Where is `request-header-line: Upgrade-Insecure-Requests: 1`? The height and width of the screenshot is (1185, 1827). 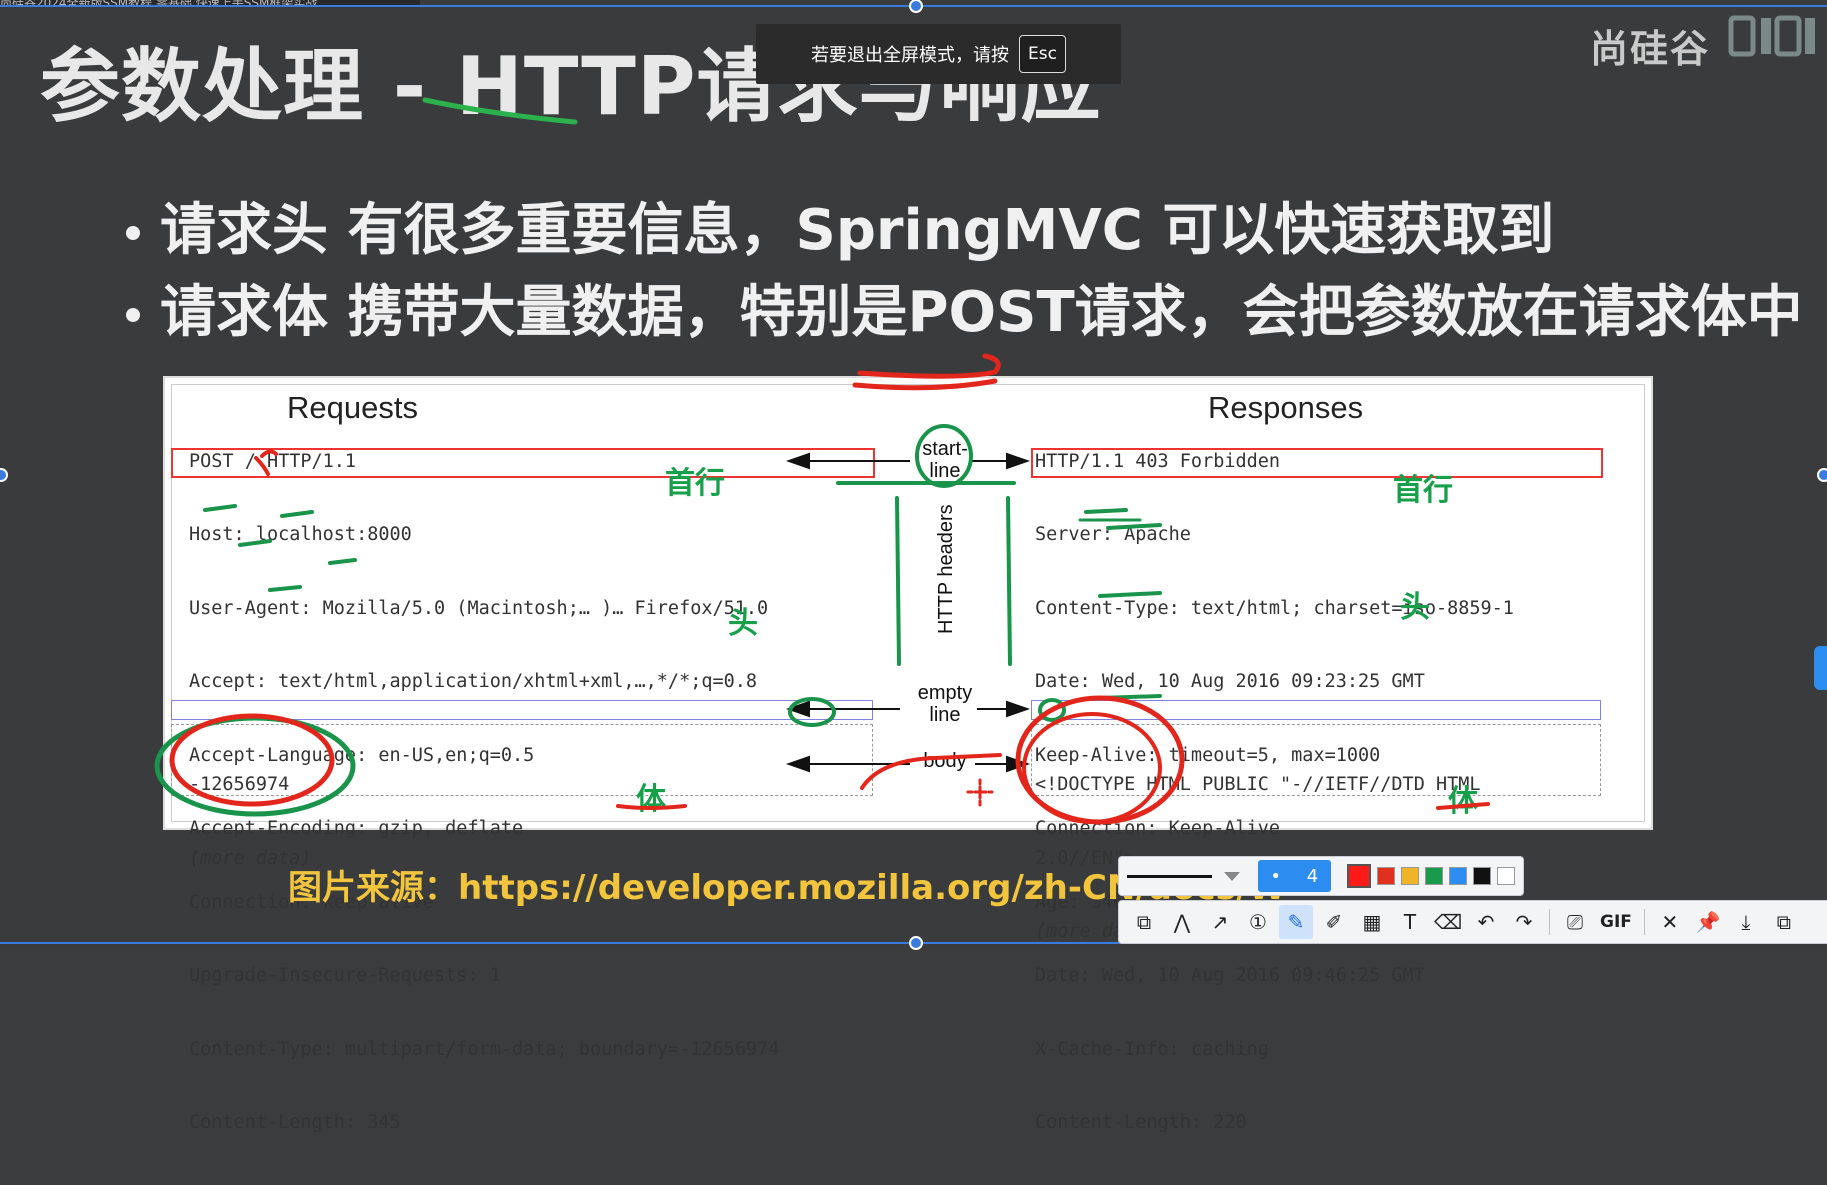
request-header-line: Upgrade-Insecure-Requests: 1 is located at coordinates (345, 975).